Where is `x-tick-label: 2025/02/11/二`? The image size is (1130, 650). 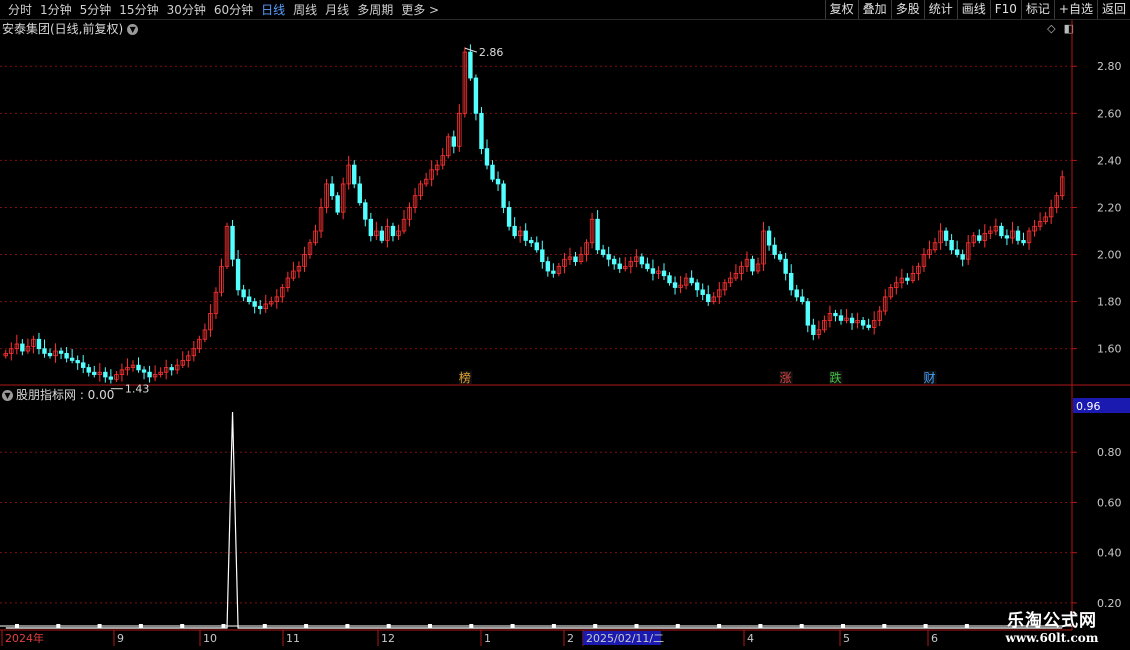
x-tick-label: 2025/02/11/二 is located at coordinates (625, 638).